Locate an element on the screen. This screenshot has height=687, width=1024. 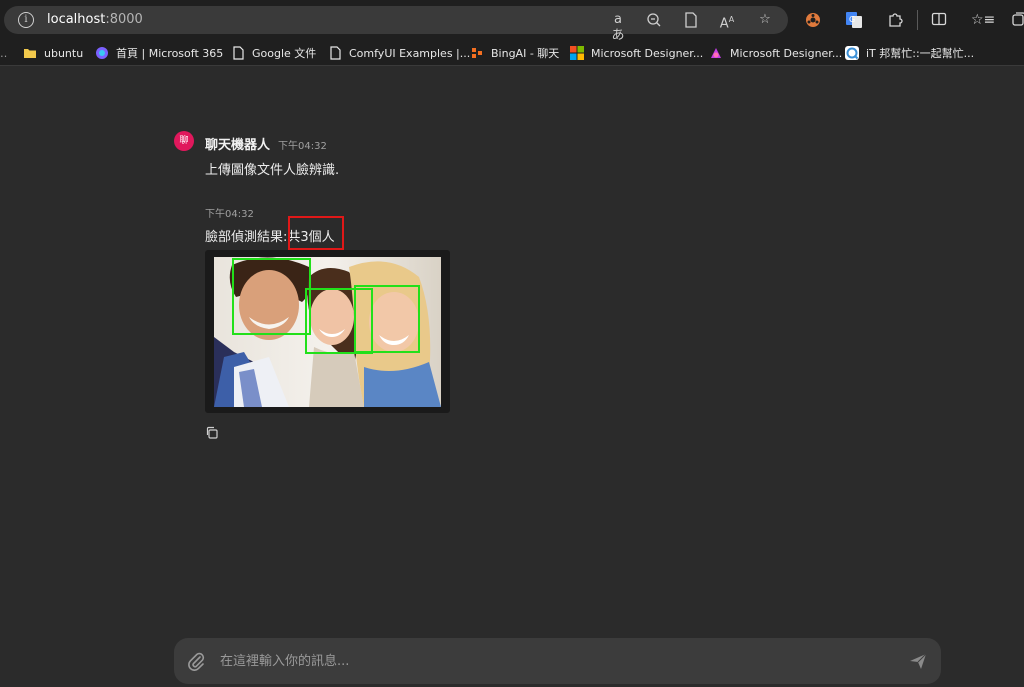
browser-toolbar: i localhost:8000 aあ AA ☆ G ☆≡ is located at coordinates (512, 21).